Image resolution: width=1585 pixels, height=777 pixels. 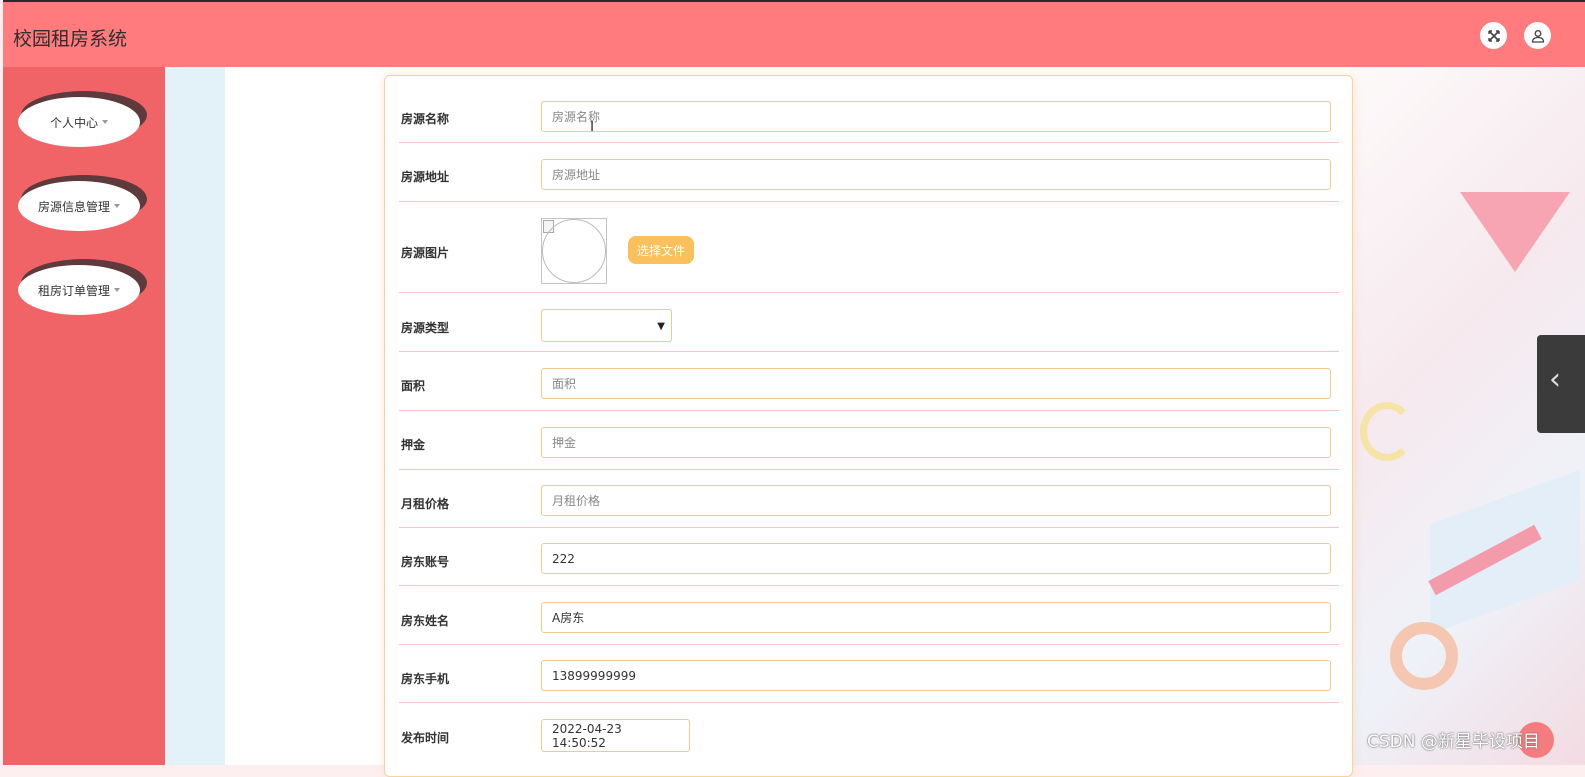 What do you see at coordinates (425, 504) in the screenshot?
I see `field-label: 月租价格` at bounding box center [425, 504].